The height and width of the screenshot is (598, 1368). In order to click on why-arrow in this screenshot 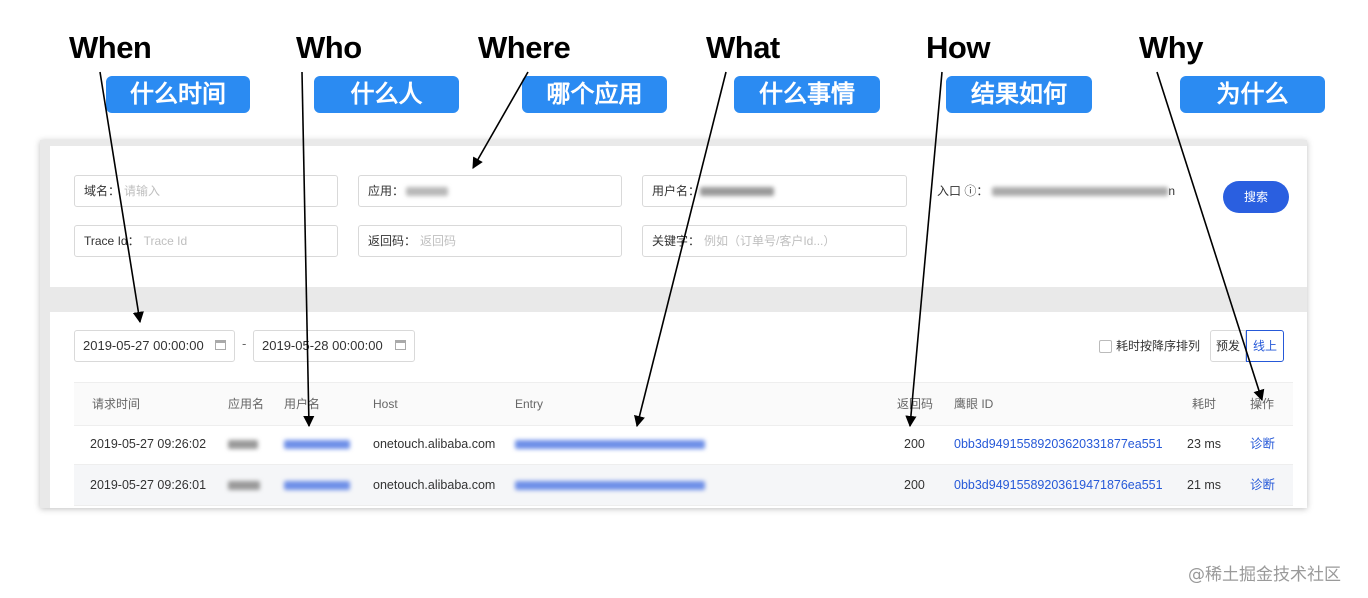, I will do `click(1210, 236)`.